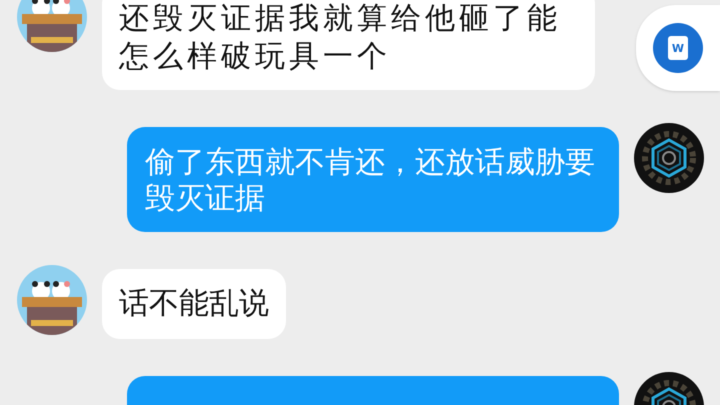  What do you see at coordinates (194, 304) in the screenshot?
I see `message-bubble: 话不能乱说` at bounding box center [194, 304].